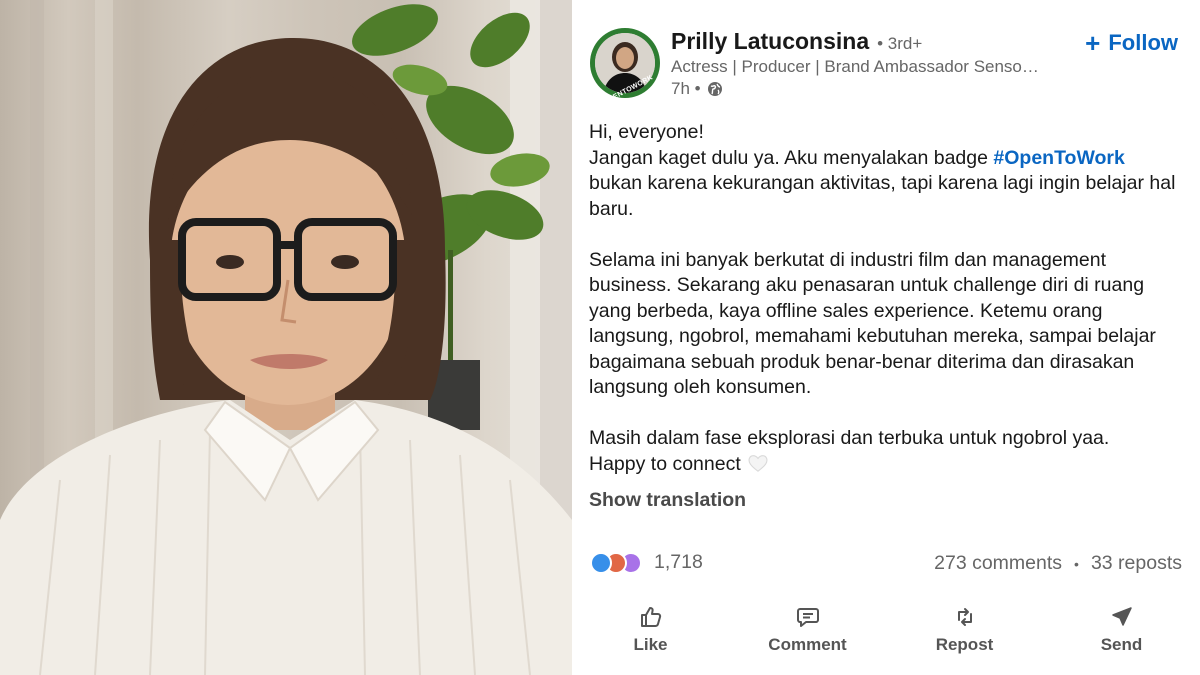 The height and width of the screenshot is (675, 1200). What do you see at coordinates (807, 630) in the screenshot?
I see `comment-button: Comment` at bounding box center [807, 630].